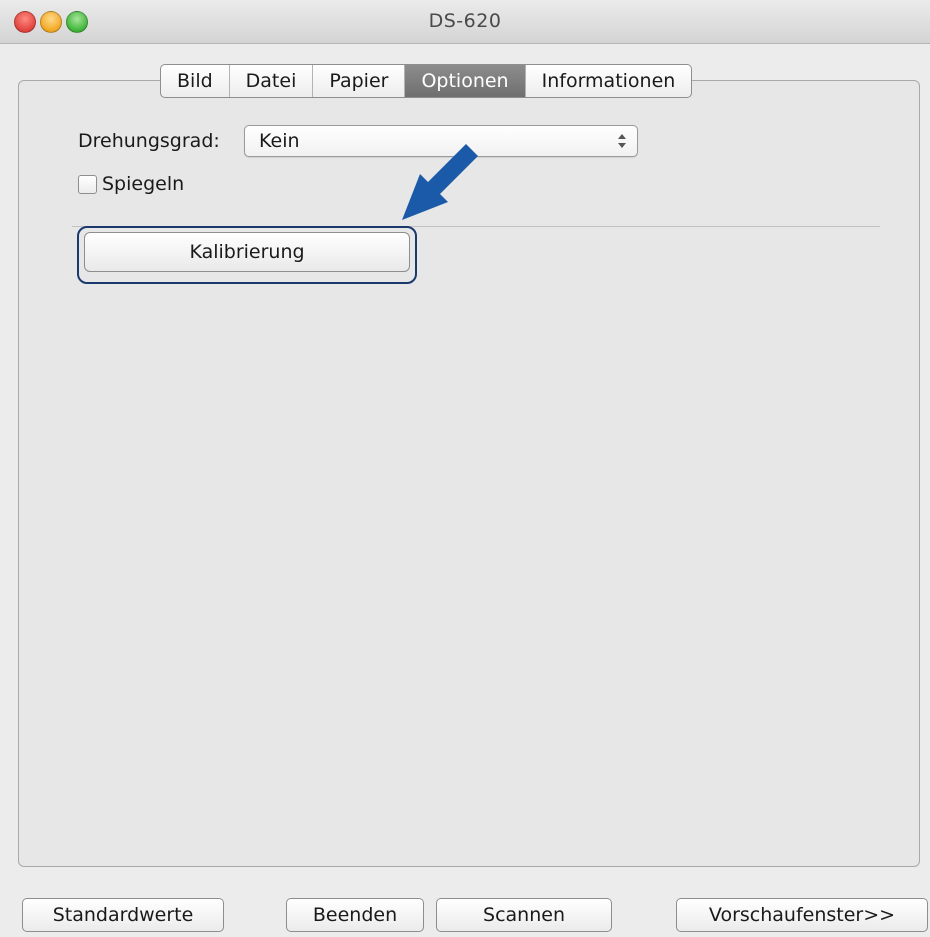 The image size is (930, 937). What do you see at coordinates (143, 184) in the screenshot?
I see `mirror-label: Spiegeln` at bounding box center [143, 184].